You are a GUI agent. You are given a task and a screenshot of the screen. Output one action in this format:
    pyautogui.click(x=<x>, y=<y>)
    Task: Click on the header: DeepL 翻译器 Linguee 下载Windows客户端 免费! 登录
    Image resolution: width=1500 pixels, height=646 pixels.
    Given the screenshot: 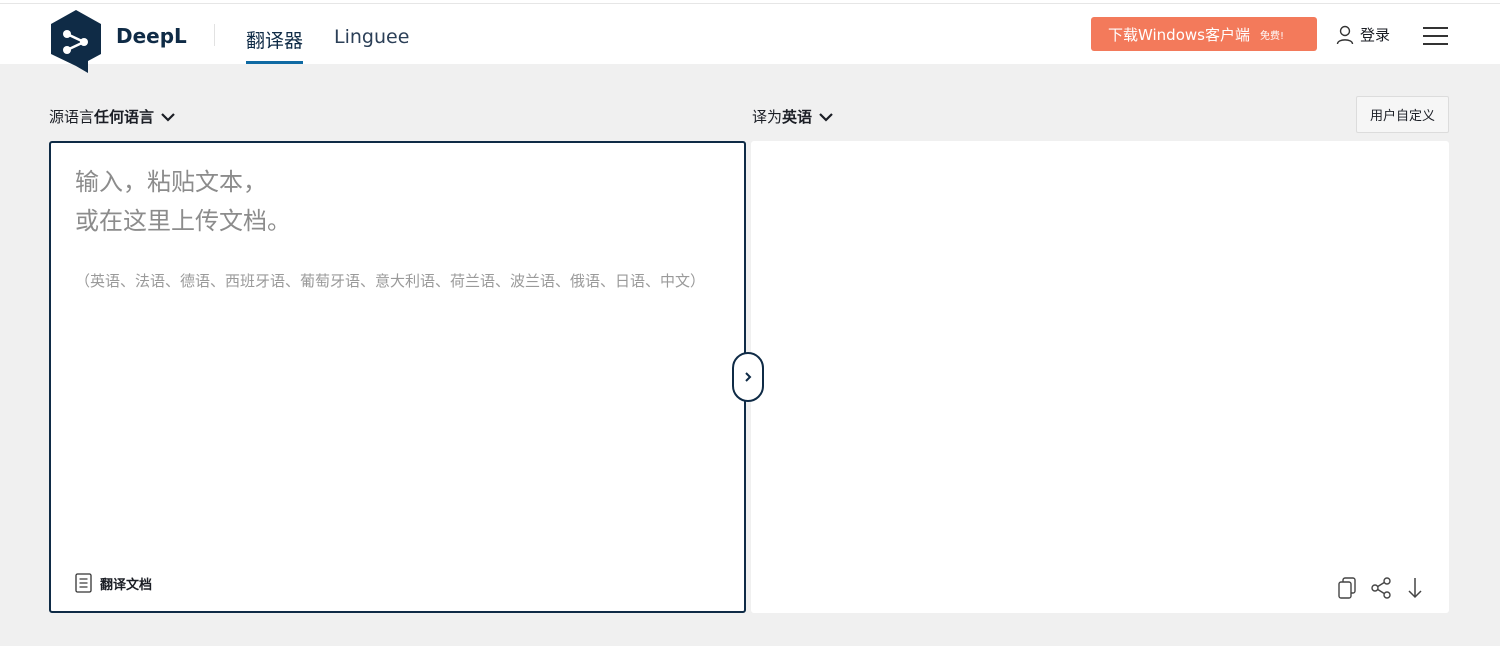 What is the action you would take?
    pyautogui.click(x=750, y=38)
    